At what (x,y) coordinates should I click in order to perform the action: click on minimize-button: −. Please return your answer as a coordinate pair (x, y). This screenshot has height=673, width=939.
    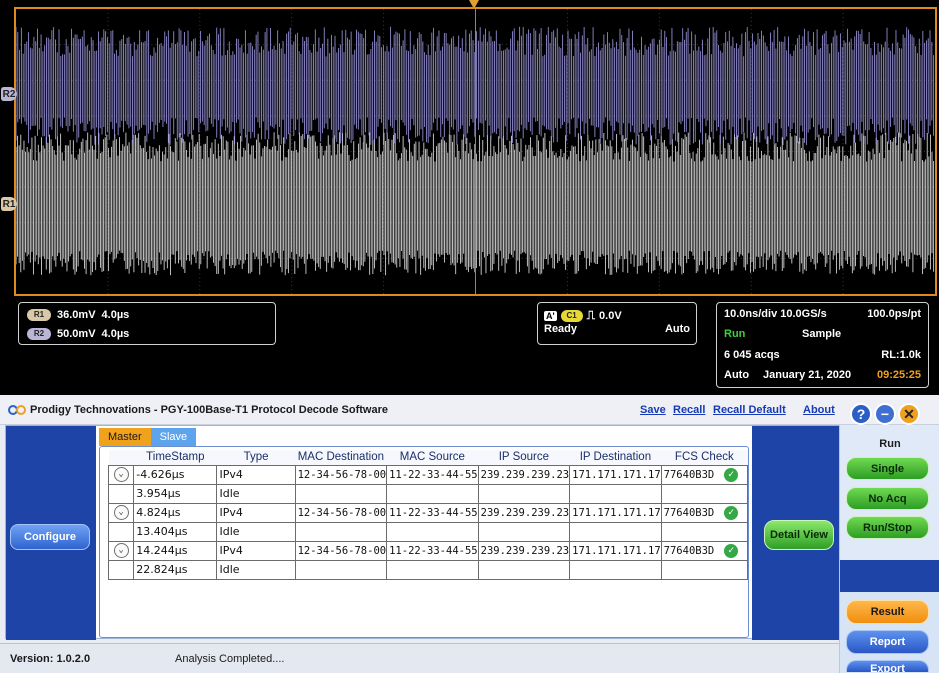
    Looking at the image, I should click on (885, 414).